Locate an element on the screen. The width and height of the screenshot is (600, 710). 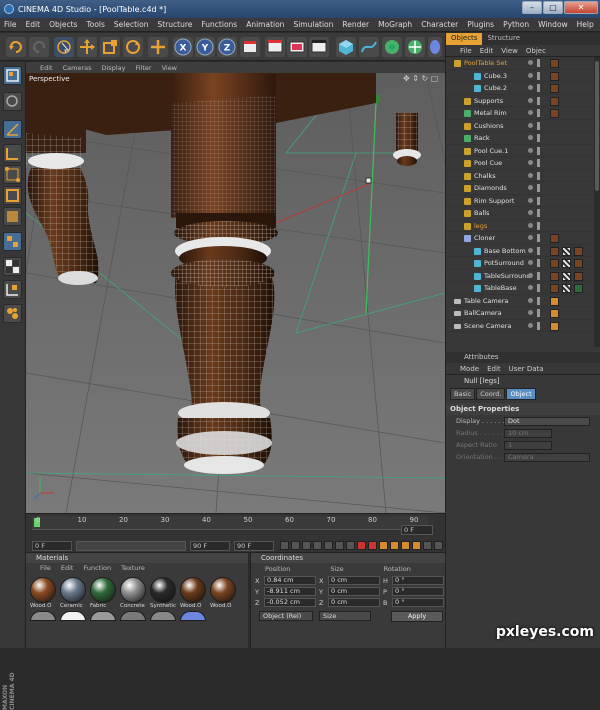
position-key-icon is located at coordinates (394, 545).